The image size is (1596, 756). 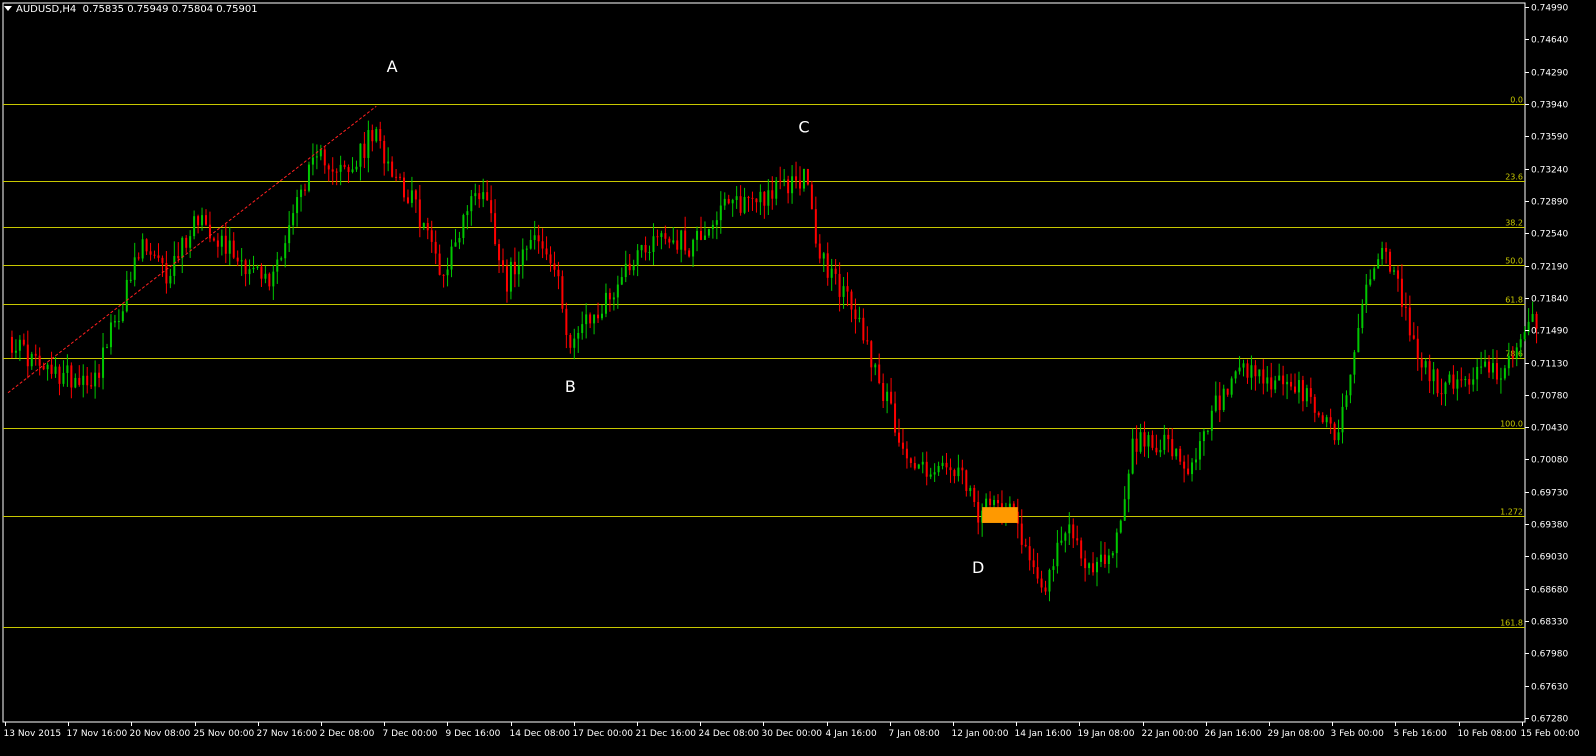 What do you see at coordinates (192, 249) in the screenshot?
I see `trend-line` at bounding box center [192, 249].